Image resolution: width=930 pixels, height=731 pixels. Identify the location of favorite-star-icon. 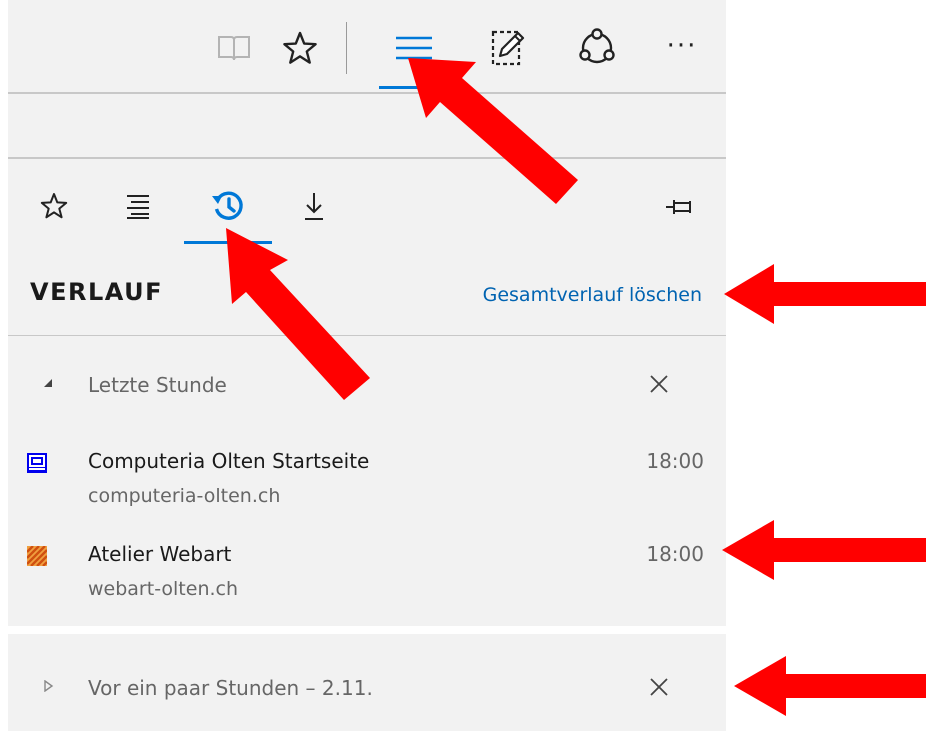
(300, 47).